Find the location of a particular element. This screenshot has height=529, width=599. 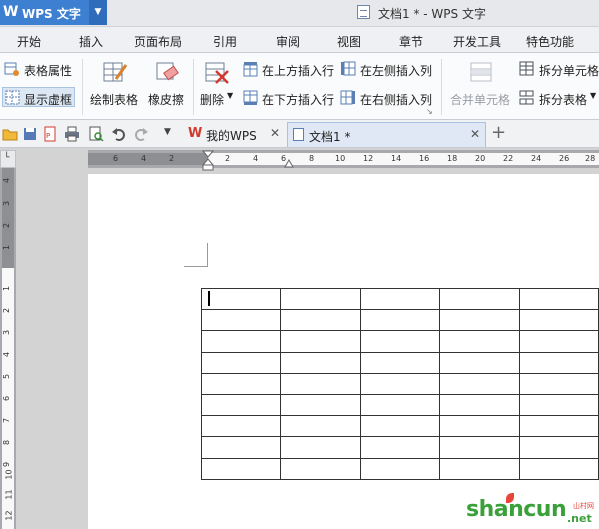

menu-insert: 插入 is located at coordinates (91, 41).